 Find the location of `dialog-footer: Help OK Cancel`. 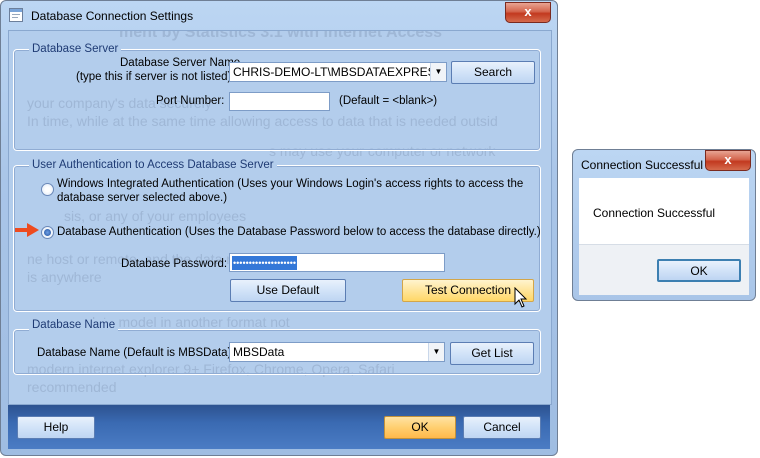

dialog-footer: Help OK Cancel is located at coordinates (279, 427).